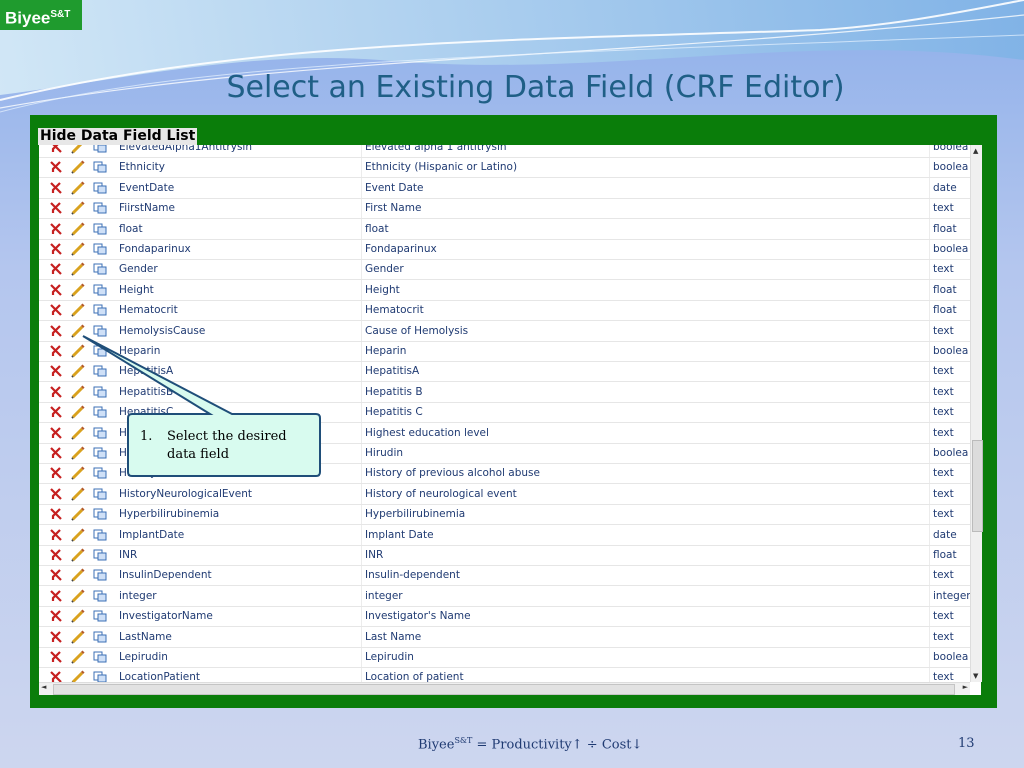 This screenshot has height=768, width=1024. What do you see at coordinates (504, 657) in the screenshot?
I see `table-row: Lepirudin Lepirudin boolea` at bounding box center [504, 657].